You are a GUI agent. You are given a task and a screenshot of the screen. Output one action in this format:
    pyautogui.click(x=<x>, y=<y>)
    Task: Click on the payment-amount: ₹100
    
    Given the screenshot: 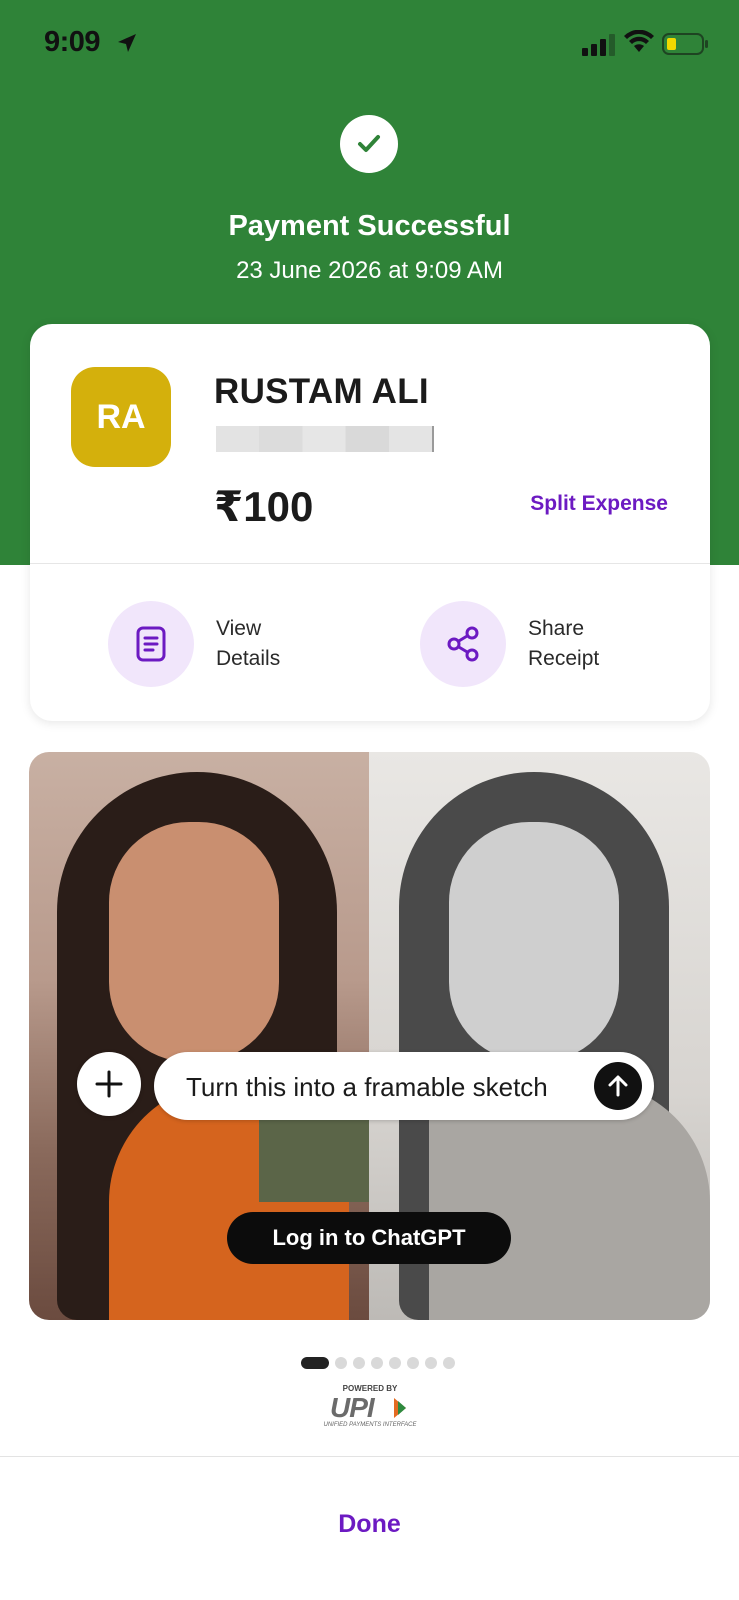 What is the action you would take?
    pyautogui.click(x=264, y=506)
    